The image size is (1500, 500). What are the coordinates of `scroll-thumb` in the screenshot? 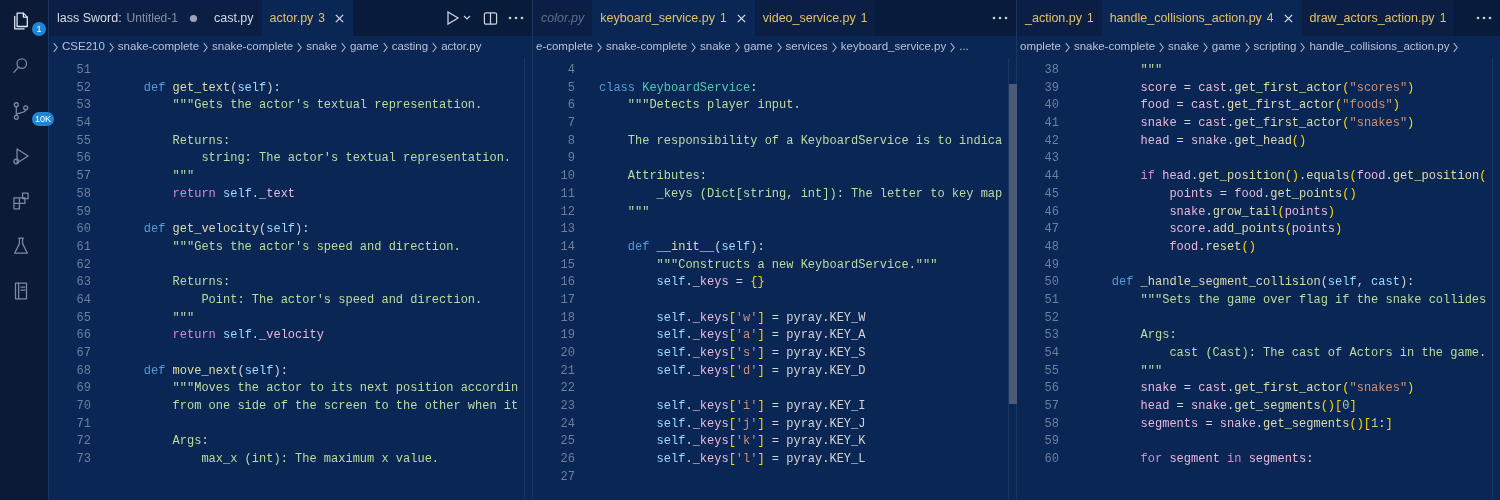 It's located at (1013, 244).